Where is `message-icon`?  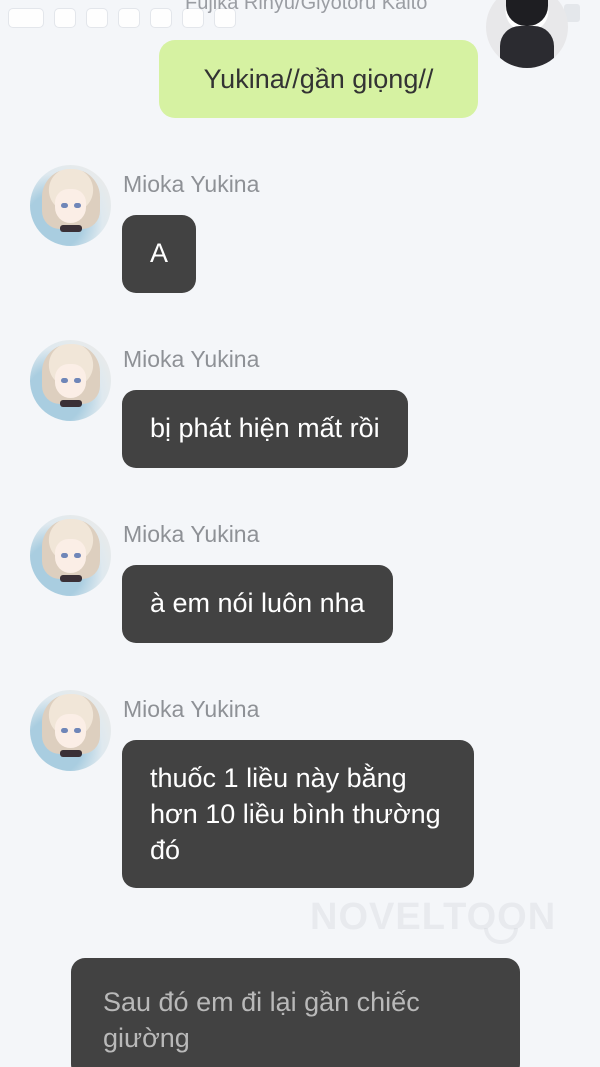
message-icon is located at coordinates (97, 18).